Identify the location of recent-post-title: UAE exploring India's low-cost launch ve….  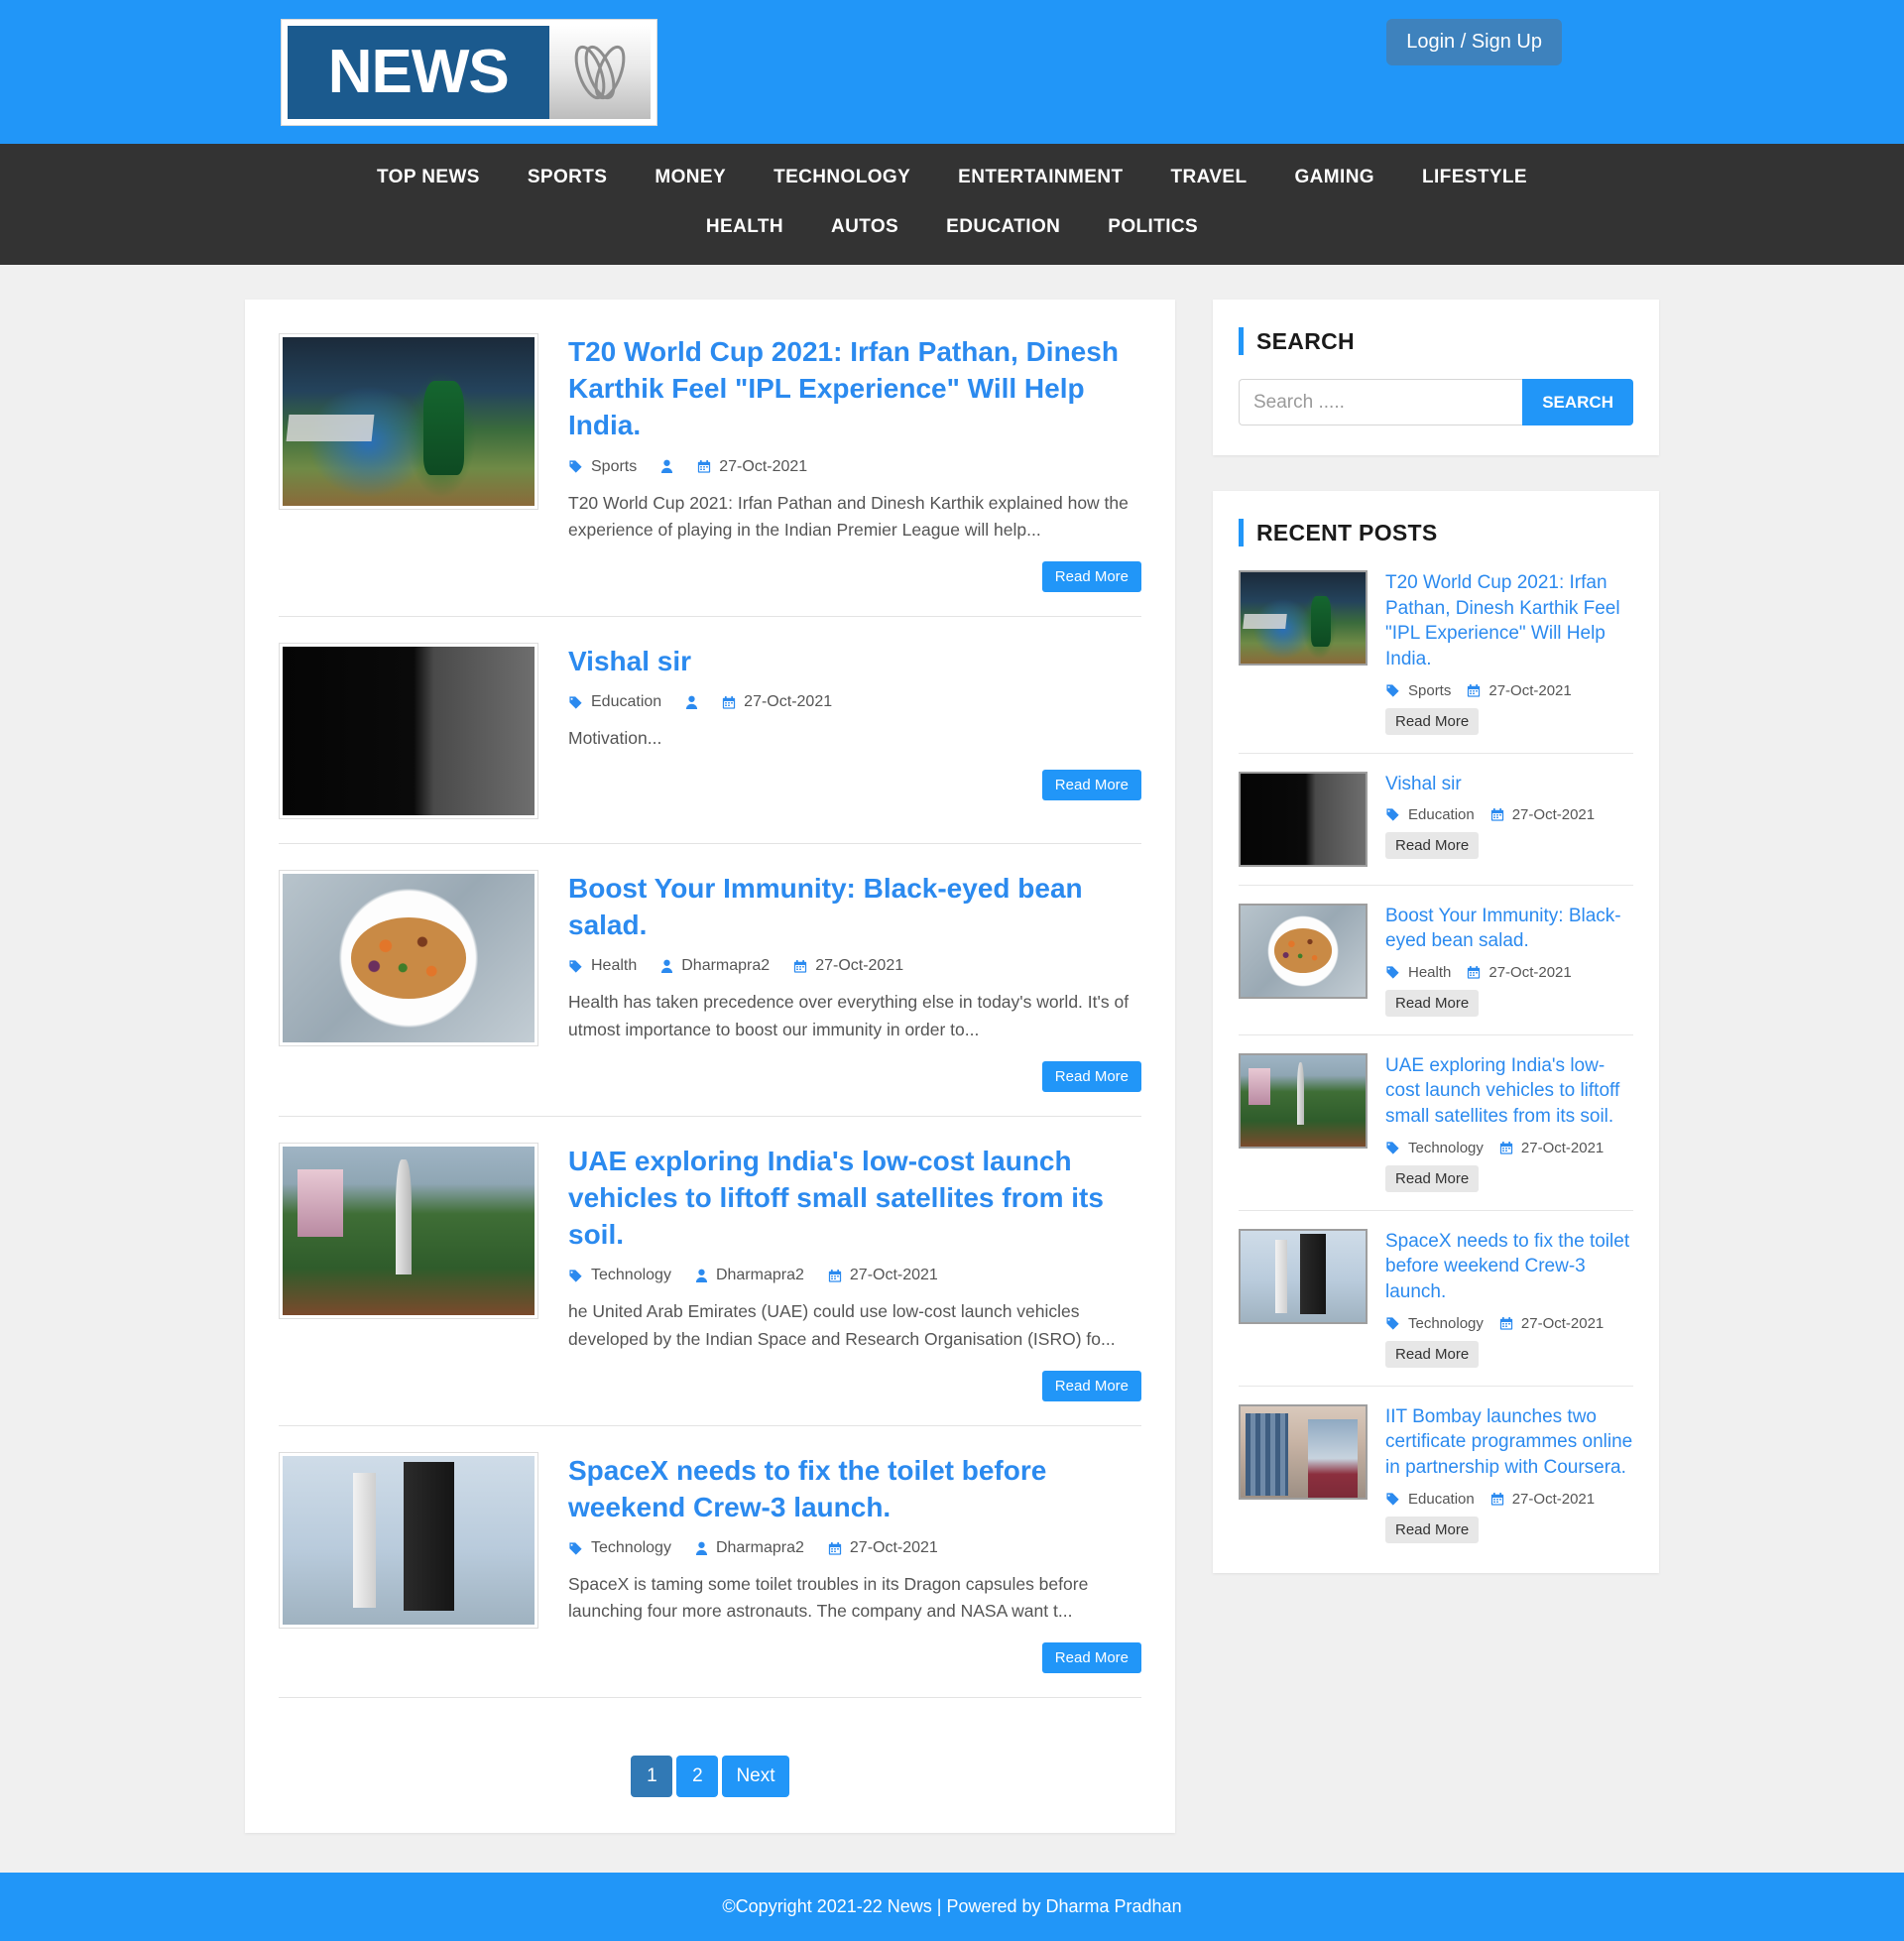
(1509, 1091).